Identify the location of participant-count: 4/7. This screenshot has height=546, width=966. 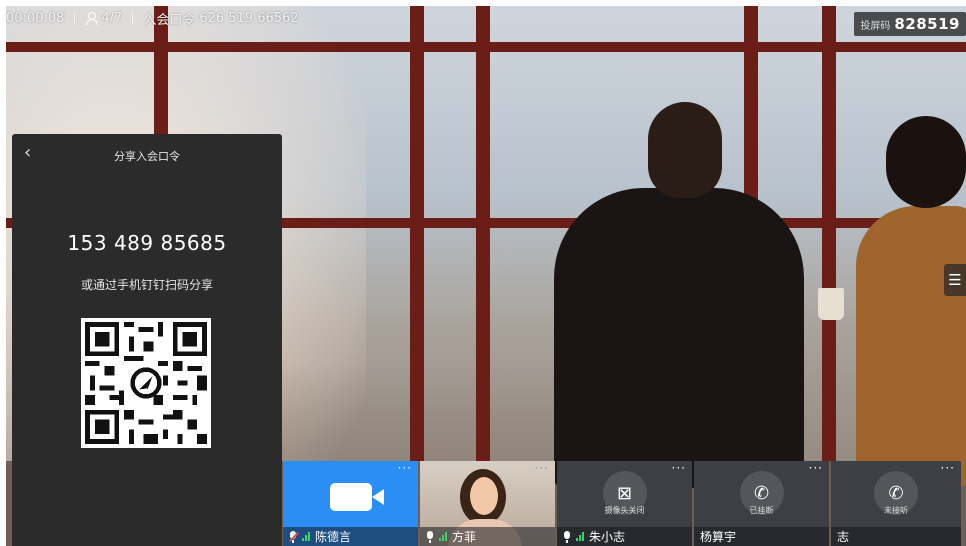
(112, 18).